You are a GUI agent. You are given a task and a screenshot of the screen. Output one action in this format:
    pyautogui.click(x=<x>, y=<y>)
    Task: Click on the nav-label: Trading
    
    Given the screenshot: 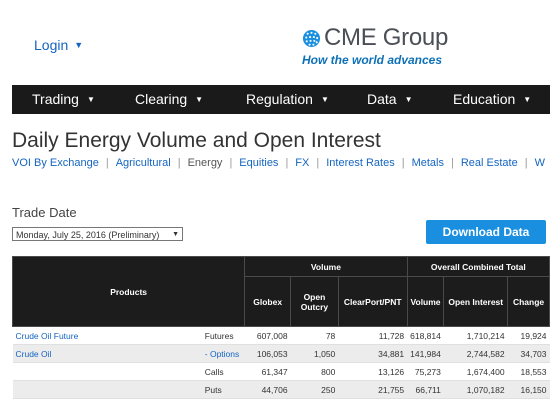 What is the action you would take?
    pyautogui.click(x=55, y=99)
    